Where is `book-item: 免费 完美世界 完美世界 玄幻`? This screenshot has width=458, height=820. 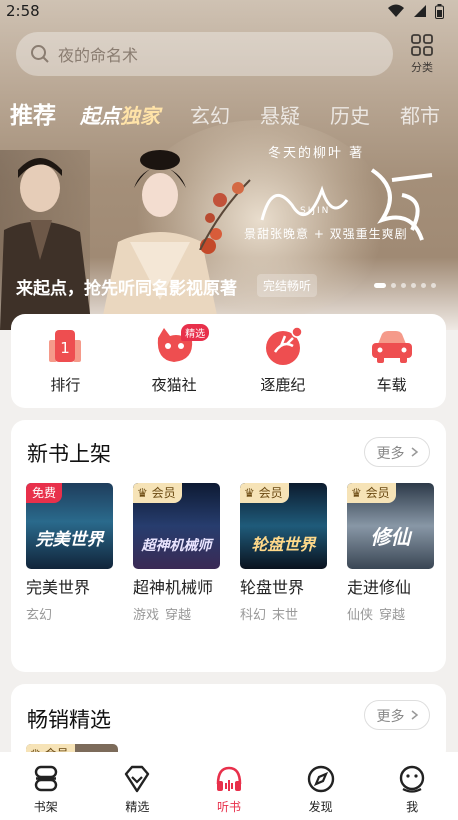
book-item: 免费 完美世界 完美世界 玄幻 is located at coordinates (69, 553).